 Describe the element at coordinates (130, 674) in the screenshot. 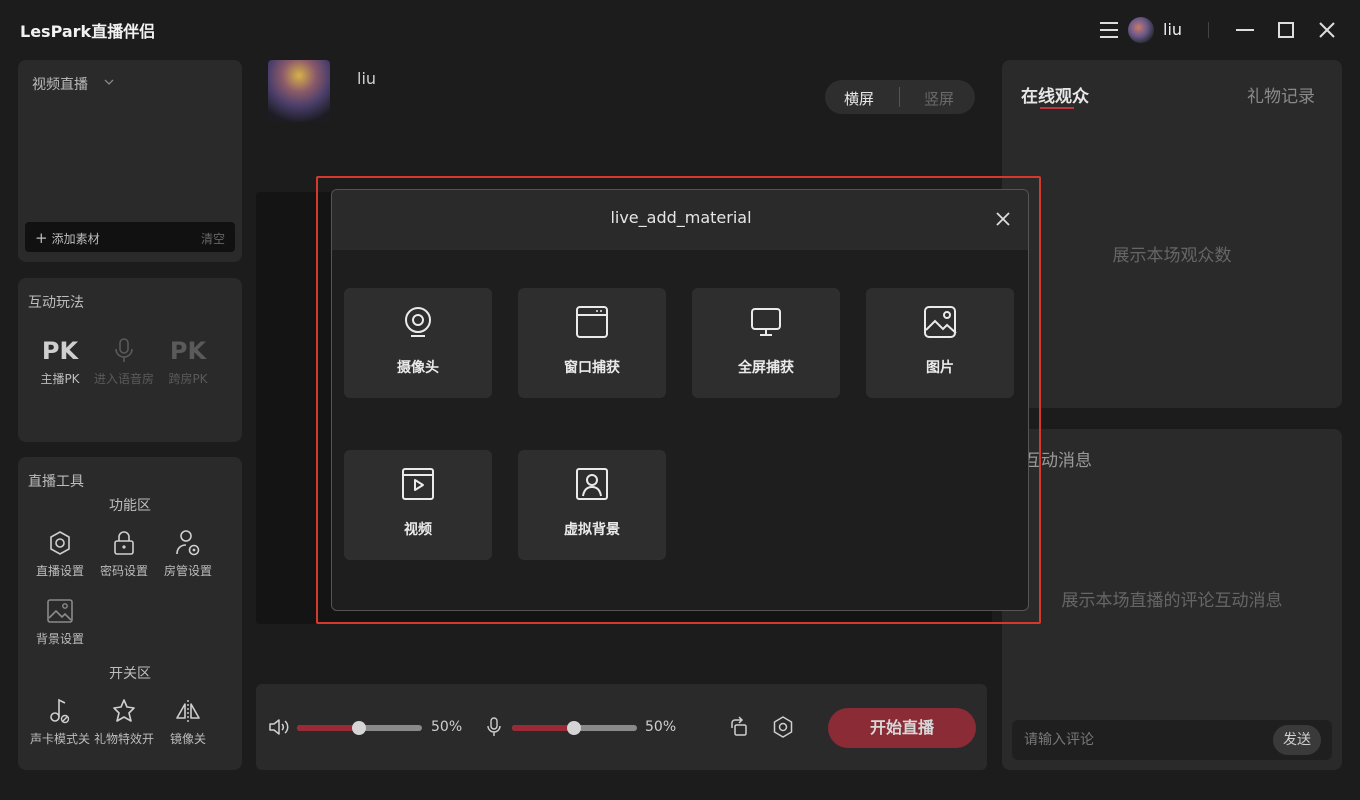

I see `switch-area-title: 开关区` at that location.